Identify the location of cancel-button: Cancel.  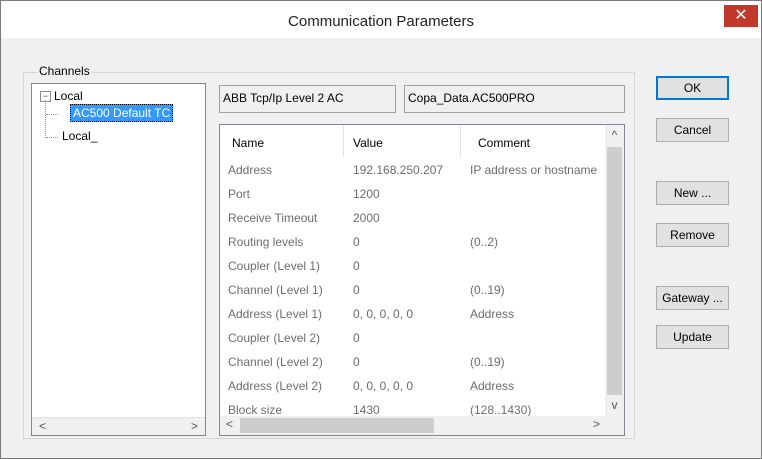
(692, 130).